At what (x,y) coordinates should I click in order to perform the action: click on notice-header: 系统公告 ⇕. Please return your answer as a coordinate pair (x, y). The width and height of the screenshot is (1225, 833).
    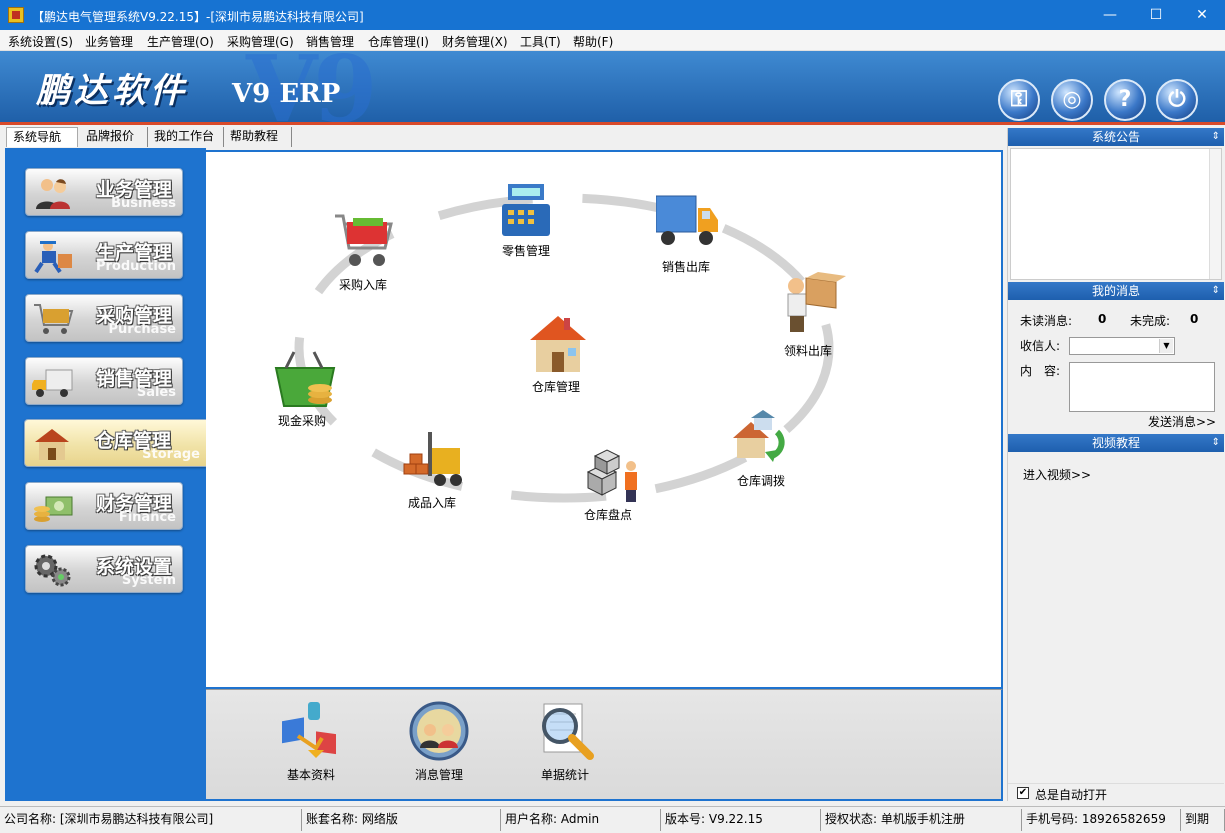
    Looking at the image, I should click on (1116, 137).